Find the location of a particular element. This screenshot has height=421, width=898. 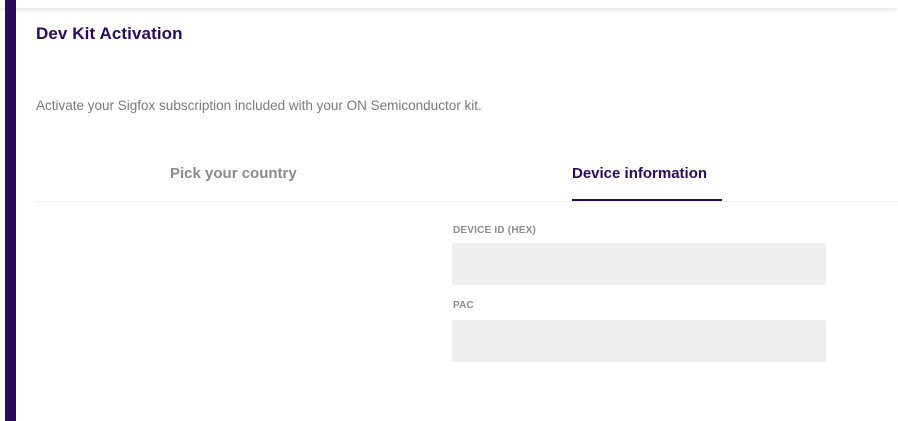

tab-pick-your-country: Pick your country is located at coordinates (233, 173).